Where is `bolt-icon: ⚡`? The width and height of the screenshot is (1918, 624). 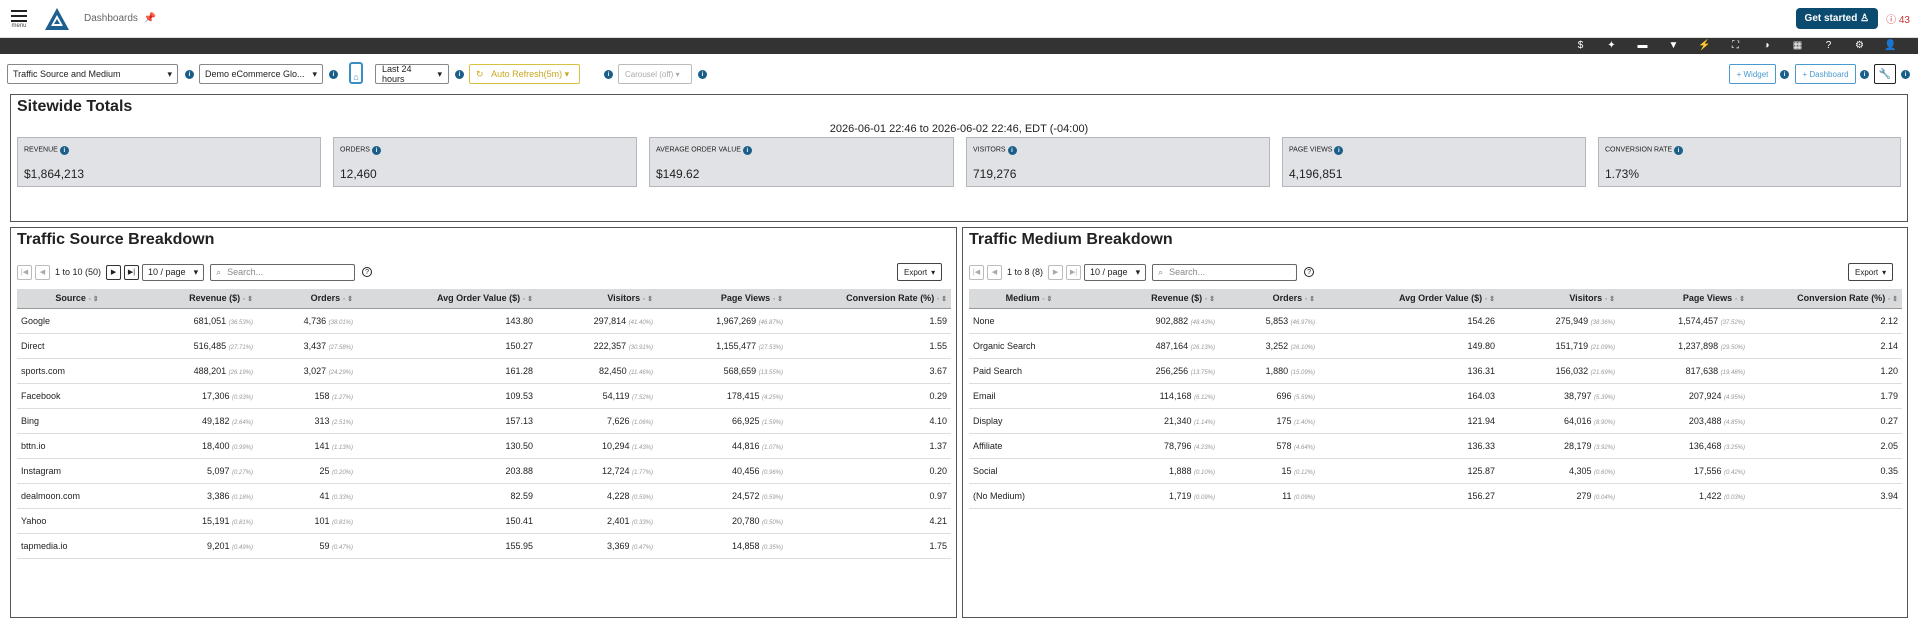
bolt-icon: ⚡ is located at coordinates (1704, 46).